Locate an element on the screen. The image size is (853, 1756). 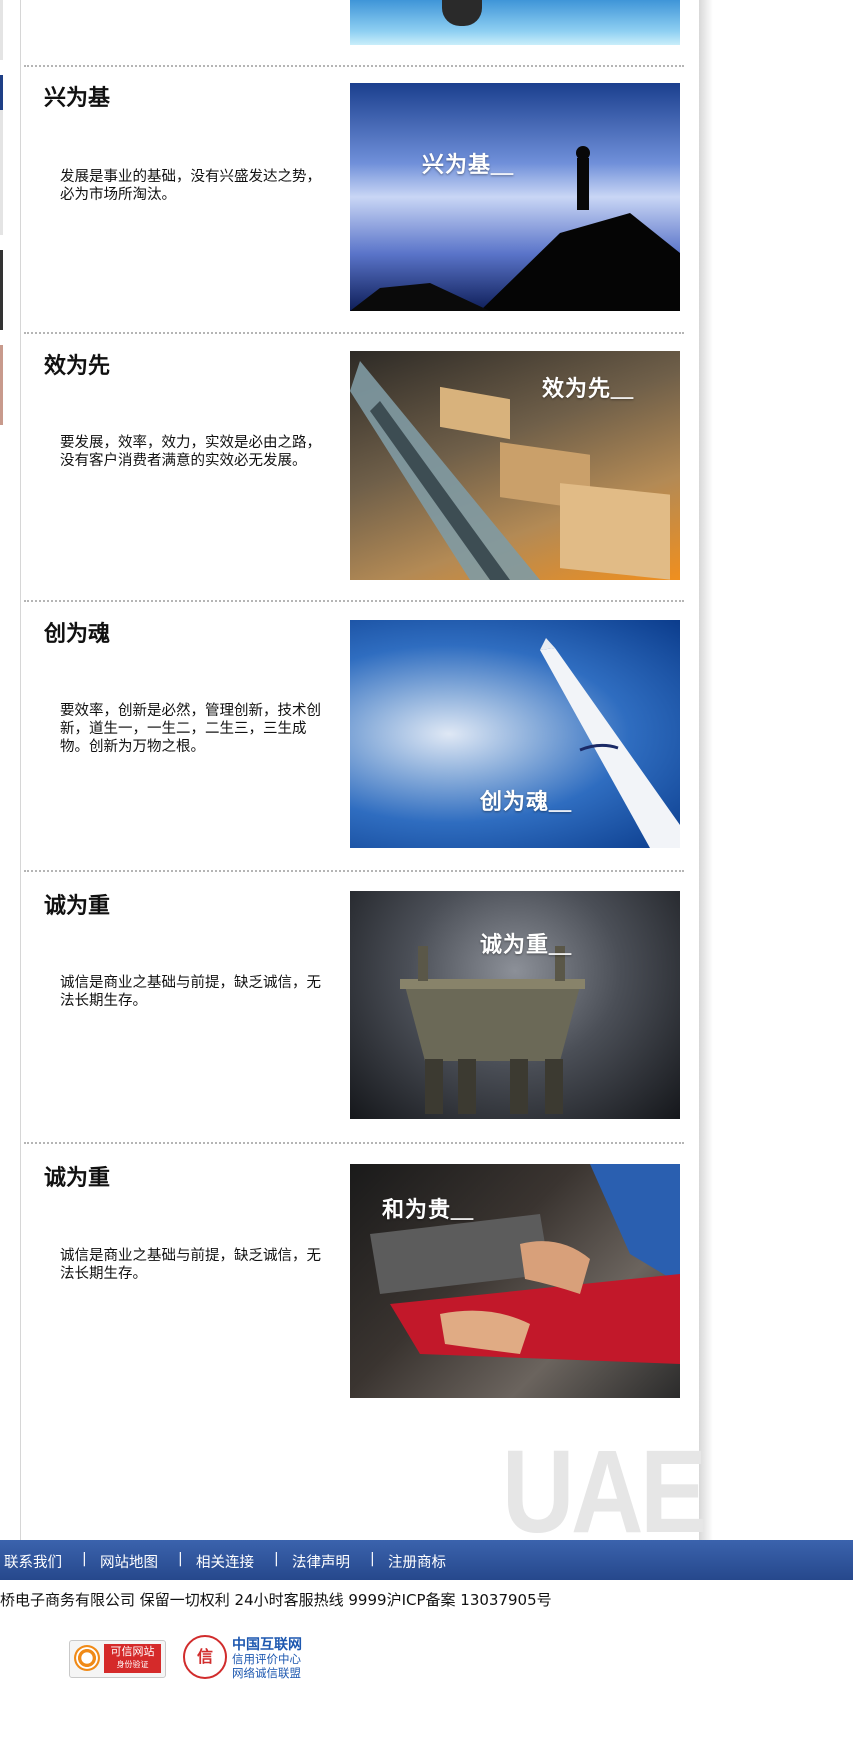
credit-seal-icon: 信 is located at coordinates (205, 1657).